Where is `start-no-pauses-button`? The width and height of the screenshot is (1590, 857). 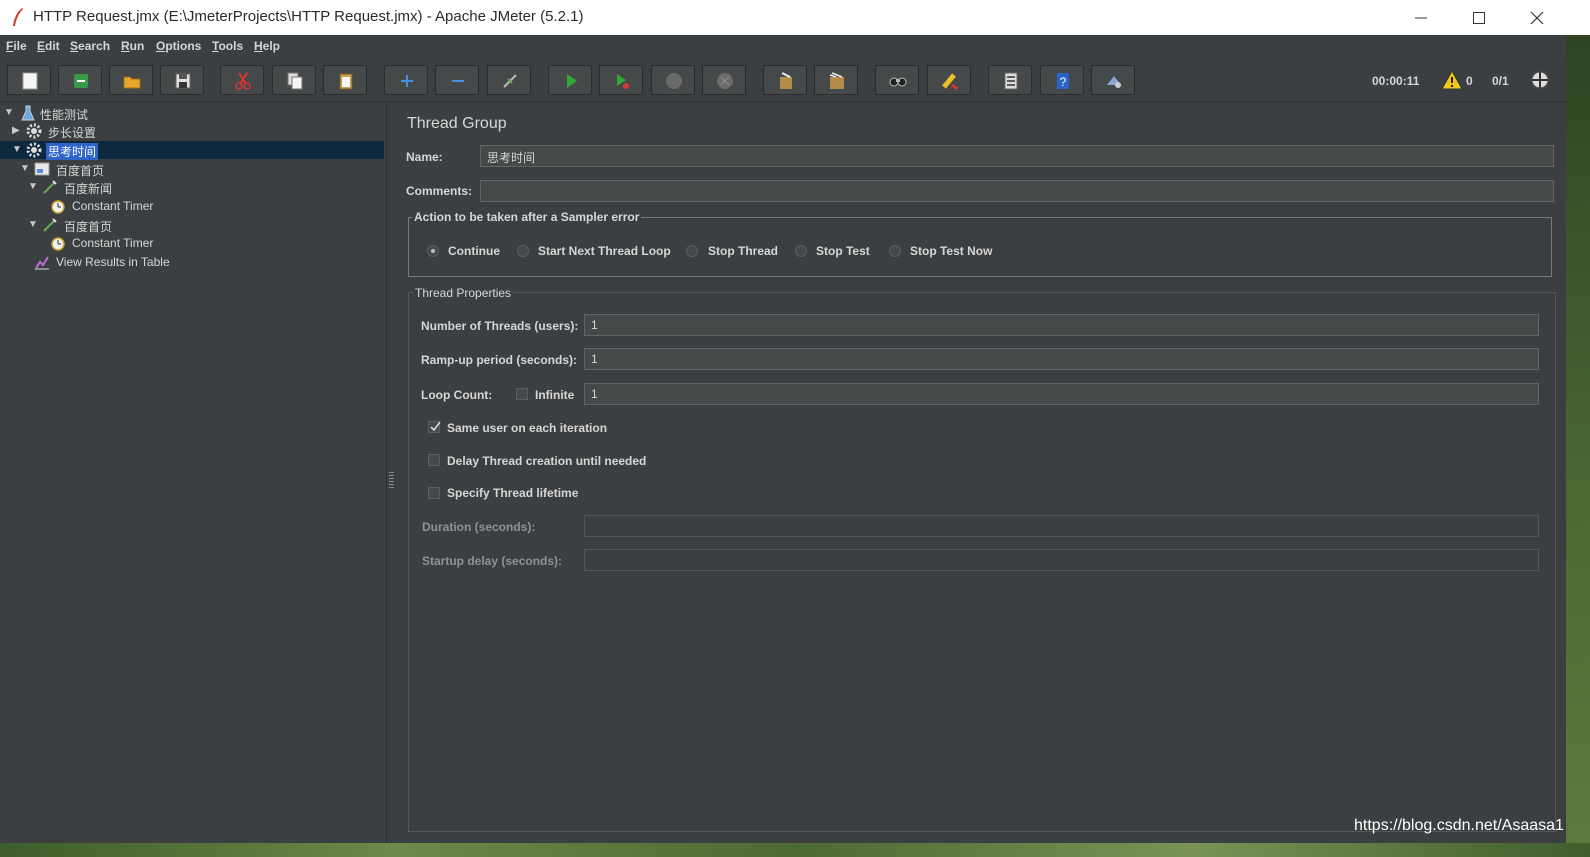
start-no-pauses-button is located at coordinates (621, 80).